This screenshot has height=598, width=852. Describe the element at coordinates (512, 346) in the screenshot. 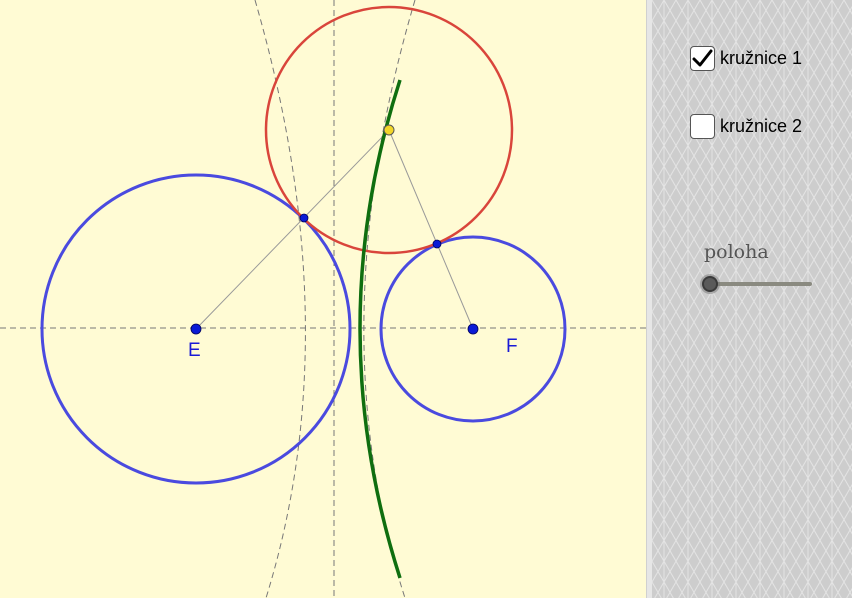

I see `label-point-f: F` at that location.